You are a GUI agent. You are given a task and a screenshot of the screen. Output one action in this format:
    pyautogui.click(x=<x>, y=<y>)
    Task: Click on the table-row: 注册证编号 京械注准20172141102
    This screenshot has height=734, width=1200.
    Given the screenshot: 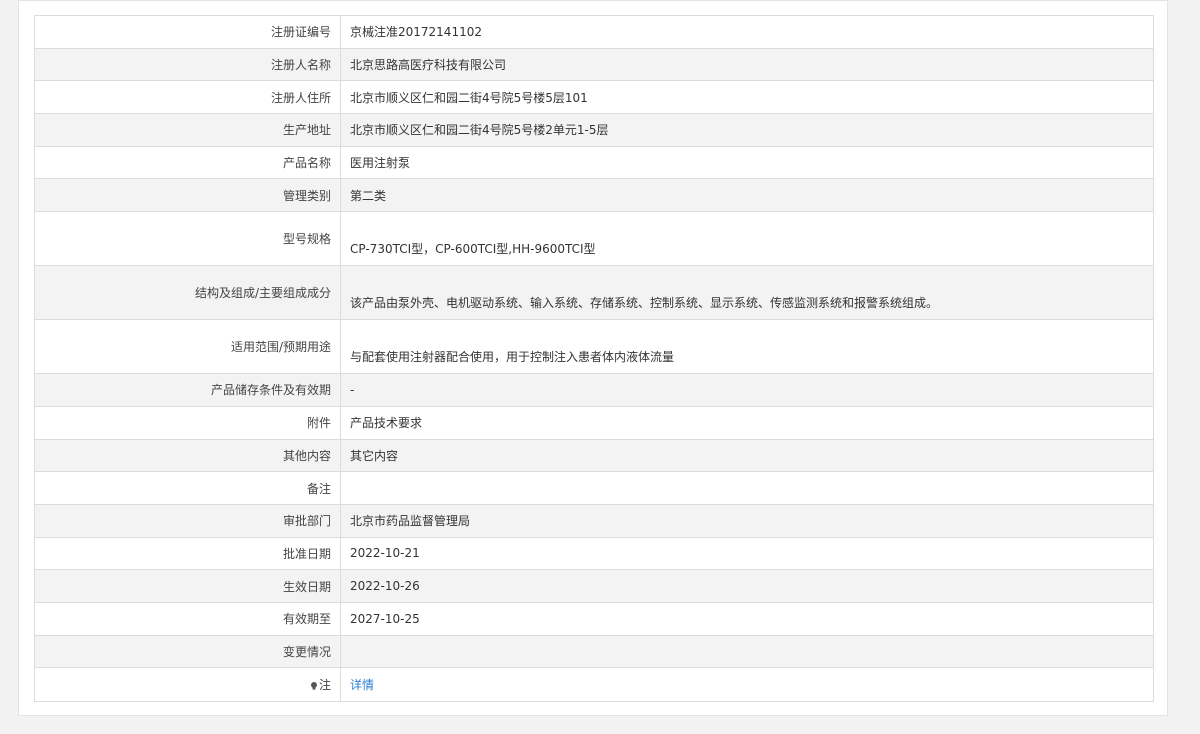 What is the action you would take?
    pyautogui.click(x=594, y=32)
    